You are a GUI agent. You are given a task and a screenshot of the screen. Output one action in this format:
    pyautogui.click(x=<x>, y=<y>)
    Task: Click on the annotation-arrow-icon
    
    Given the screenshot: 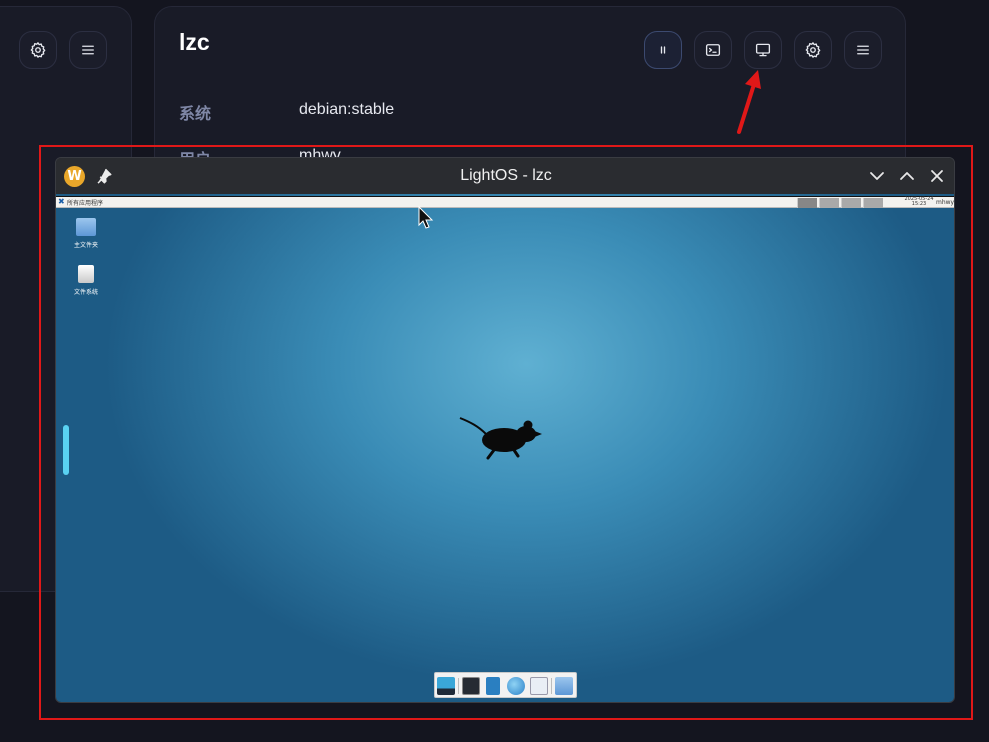 What is the action you would take?
    pyautogui.click(x=749, y=102)
    